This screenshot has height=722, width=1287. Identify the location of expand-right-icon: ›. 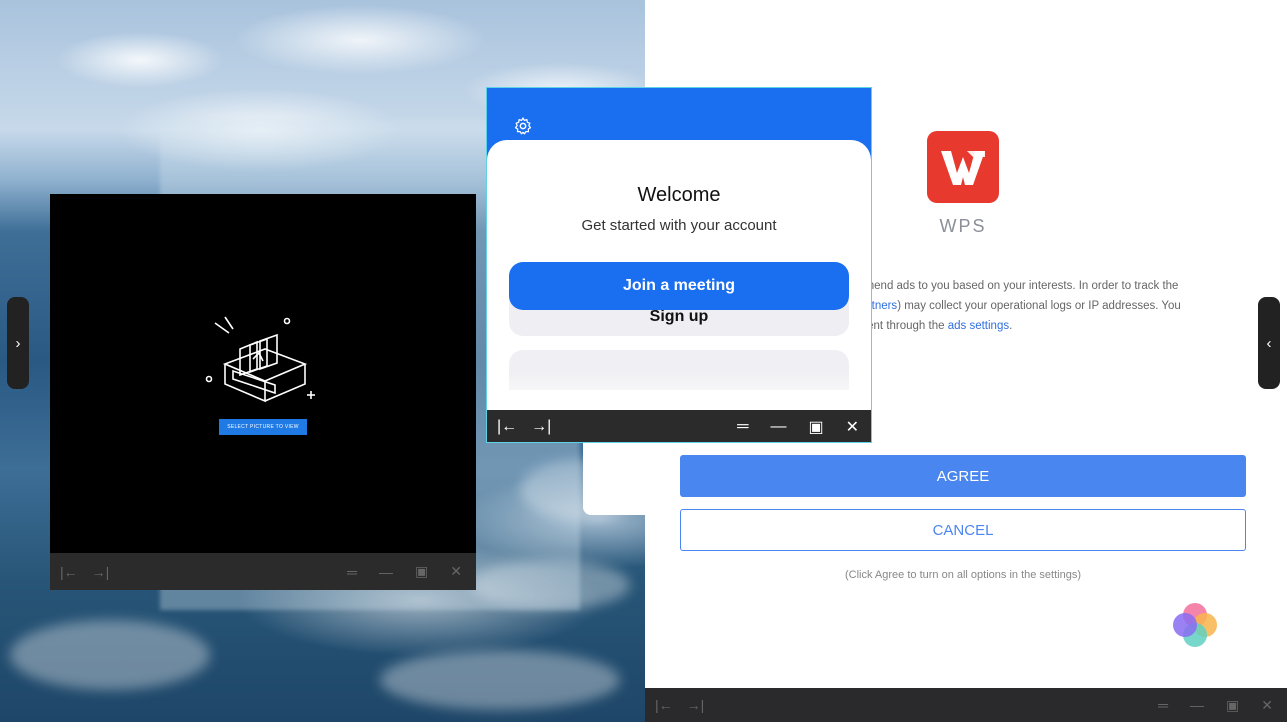
(18, 343).